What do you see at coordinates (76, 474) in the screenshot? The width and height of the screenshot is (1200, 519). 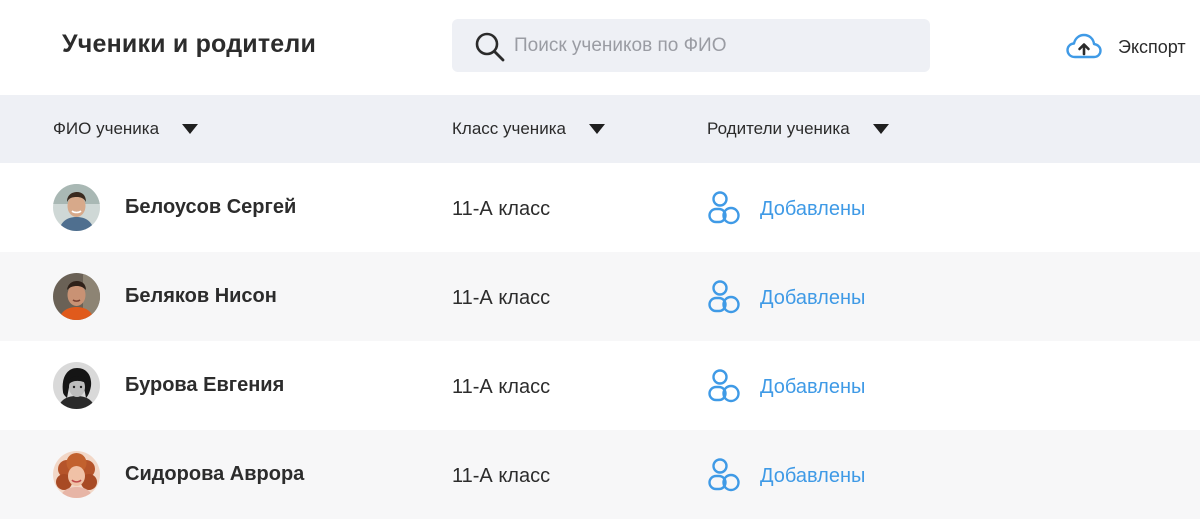 I see `woman-curly-hair-avatar` at bounding box center [76, 474].